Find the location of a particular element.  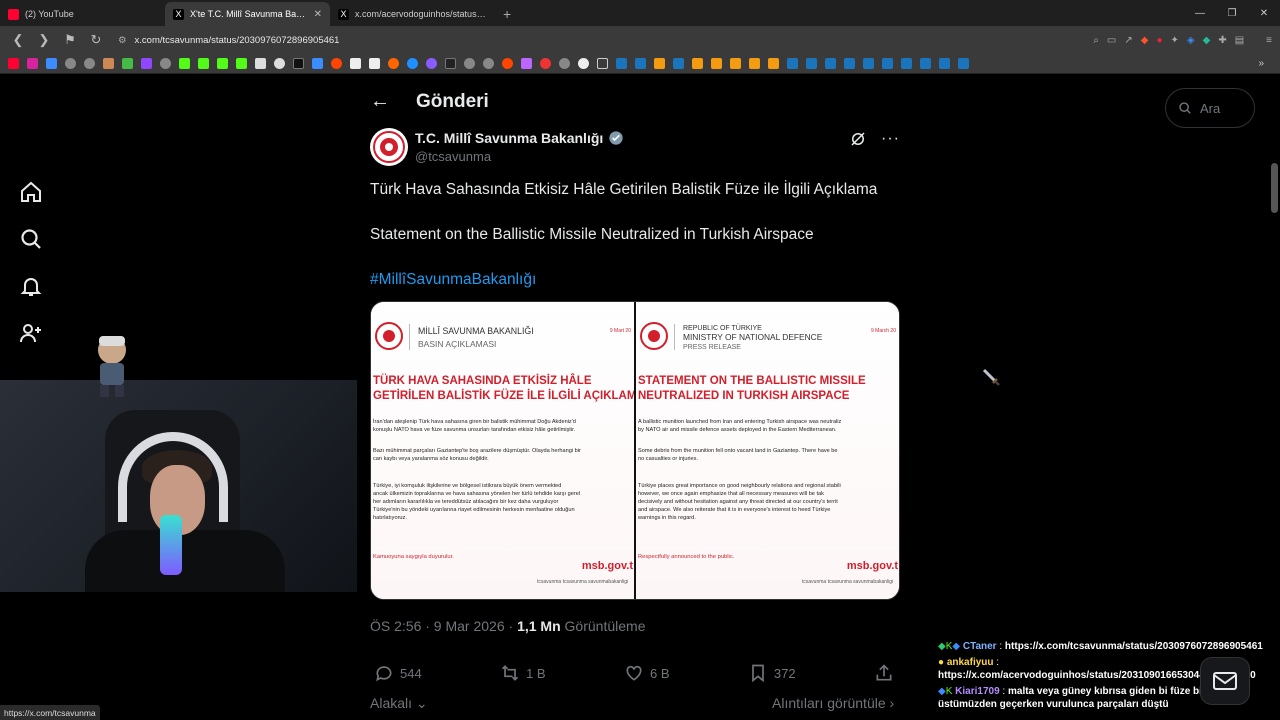

new-tab-button: + is located at coordinates (507, 14).